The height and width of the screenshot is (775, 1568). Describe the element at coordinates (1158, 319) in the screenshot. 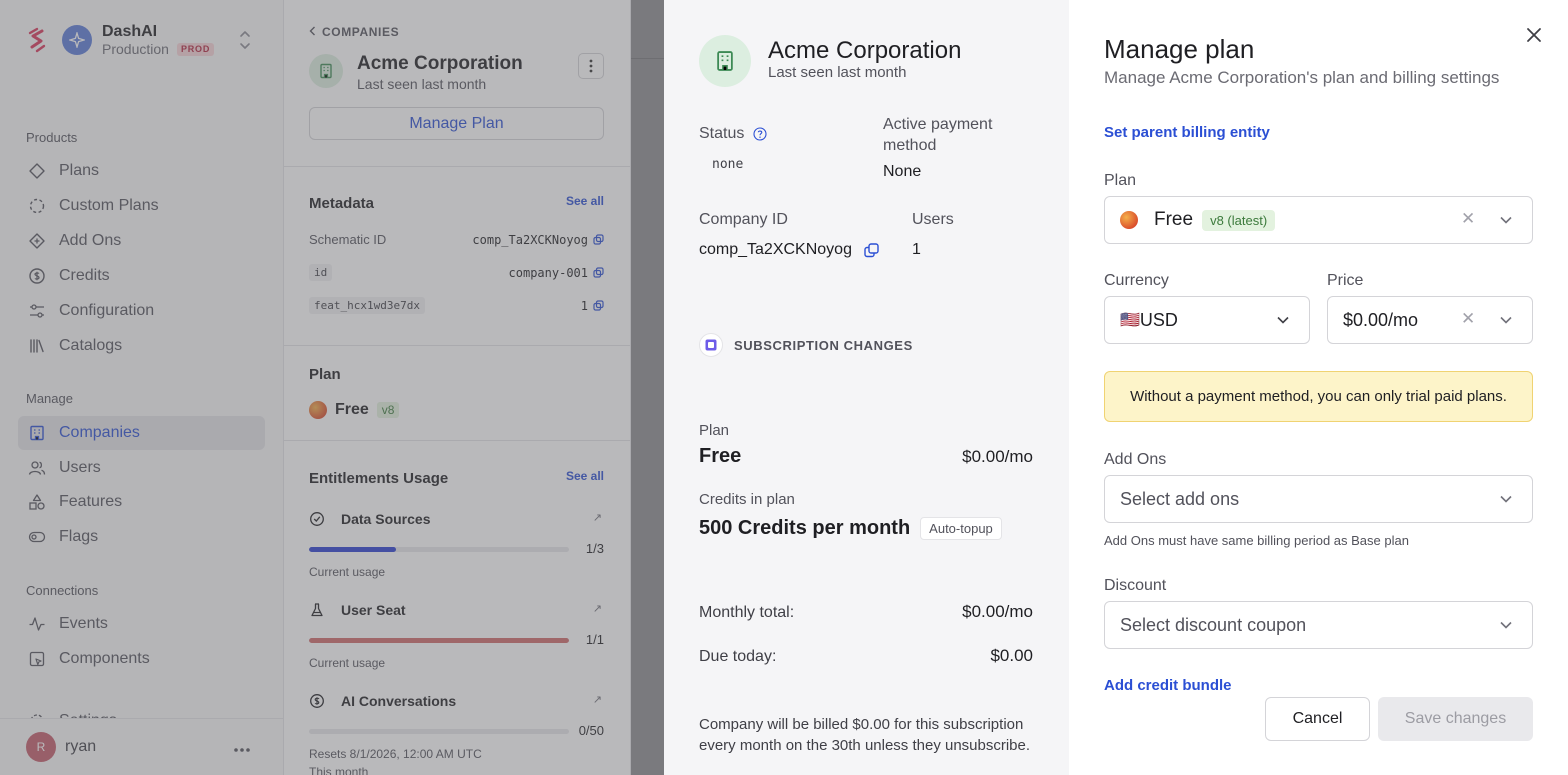

I see `currency-select-value: USD` at that location.